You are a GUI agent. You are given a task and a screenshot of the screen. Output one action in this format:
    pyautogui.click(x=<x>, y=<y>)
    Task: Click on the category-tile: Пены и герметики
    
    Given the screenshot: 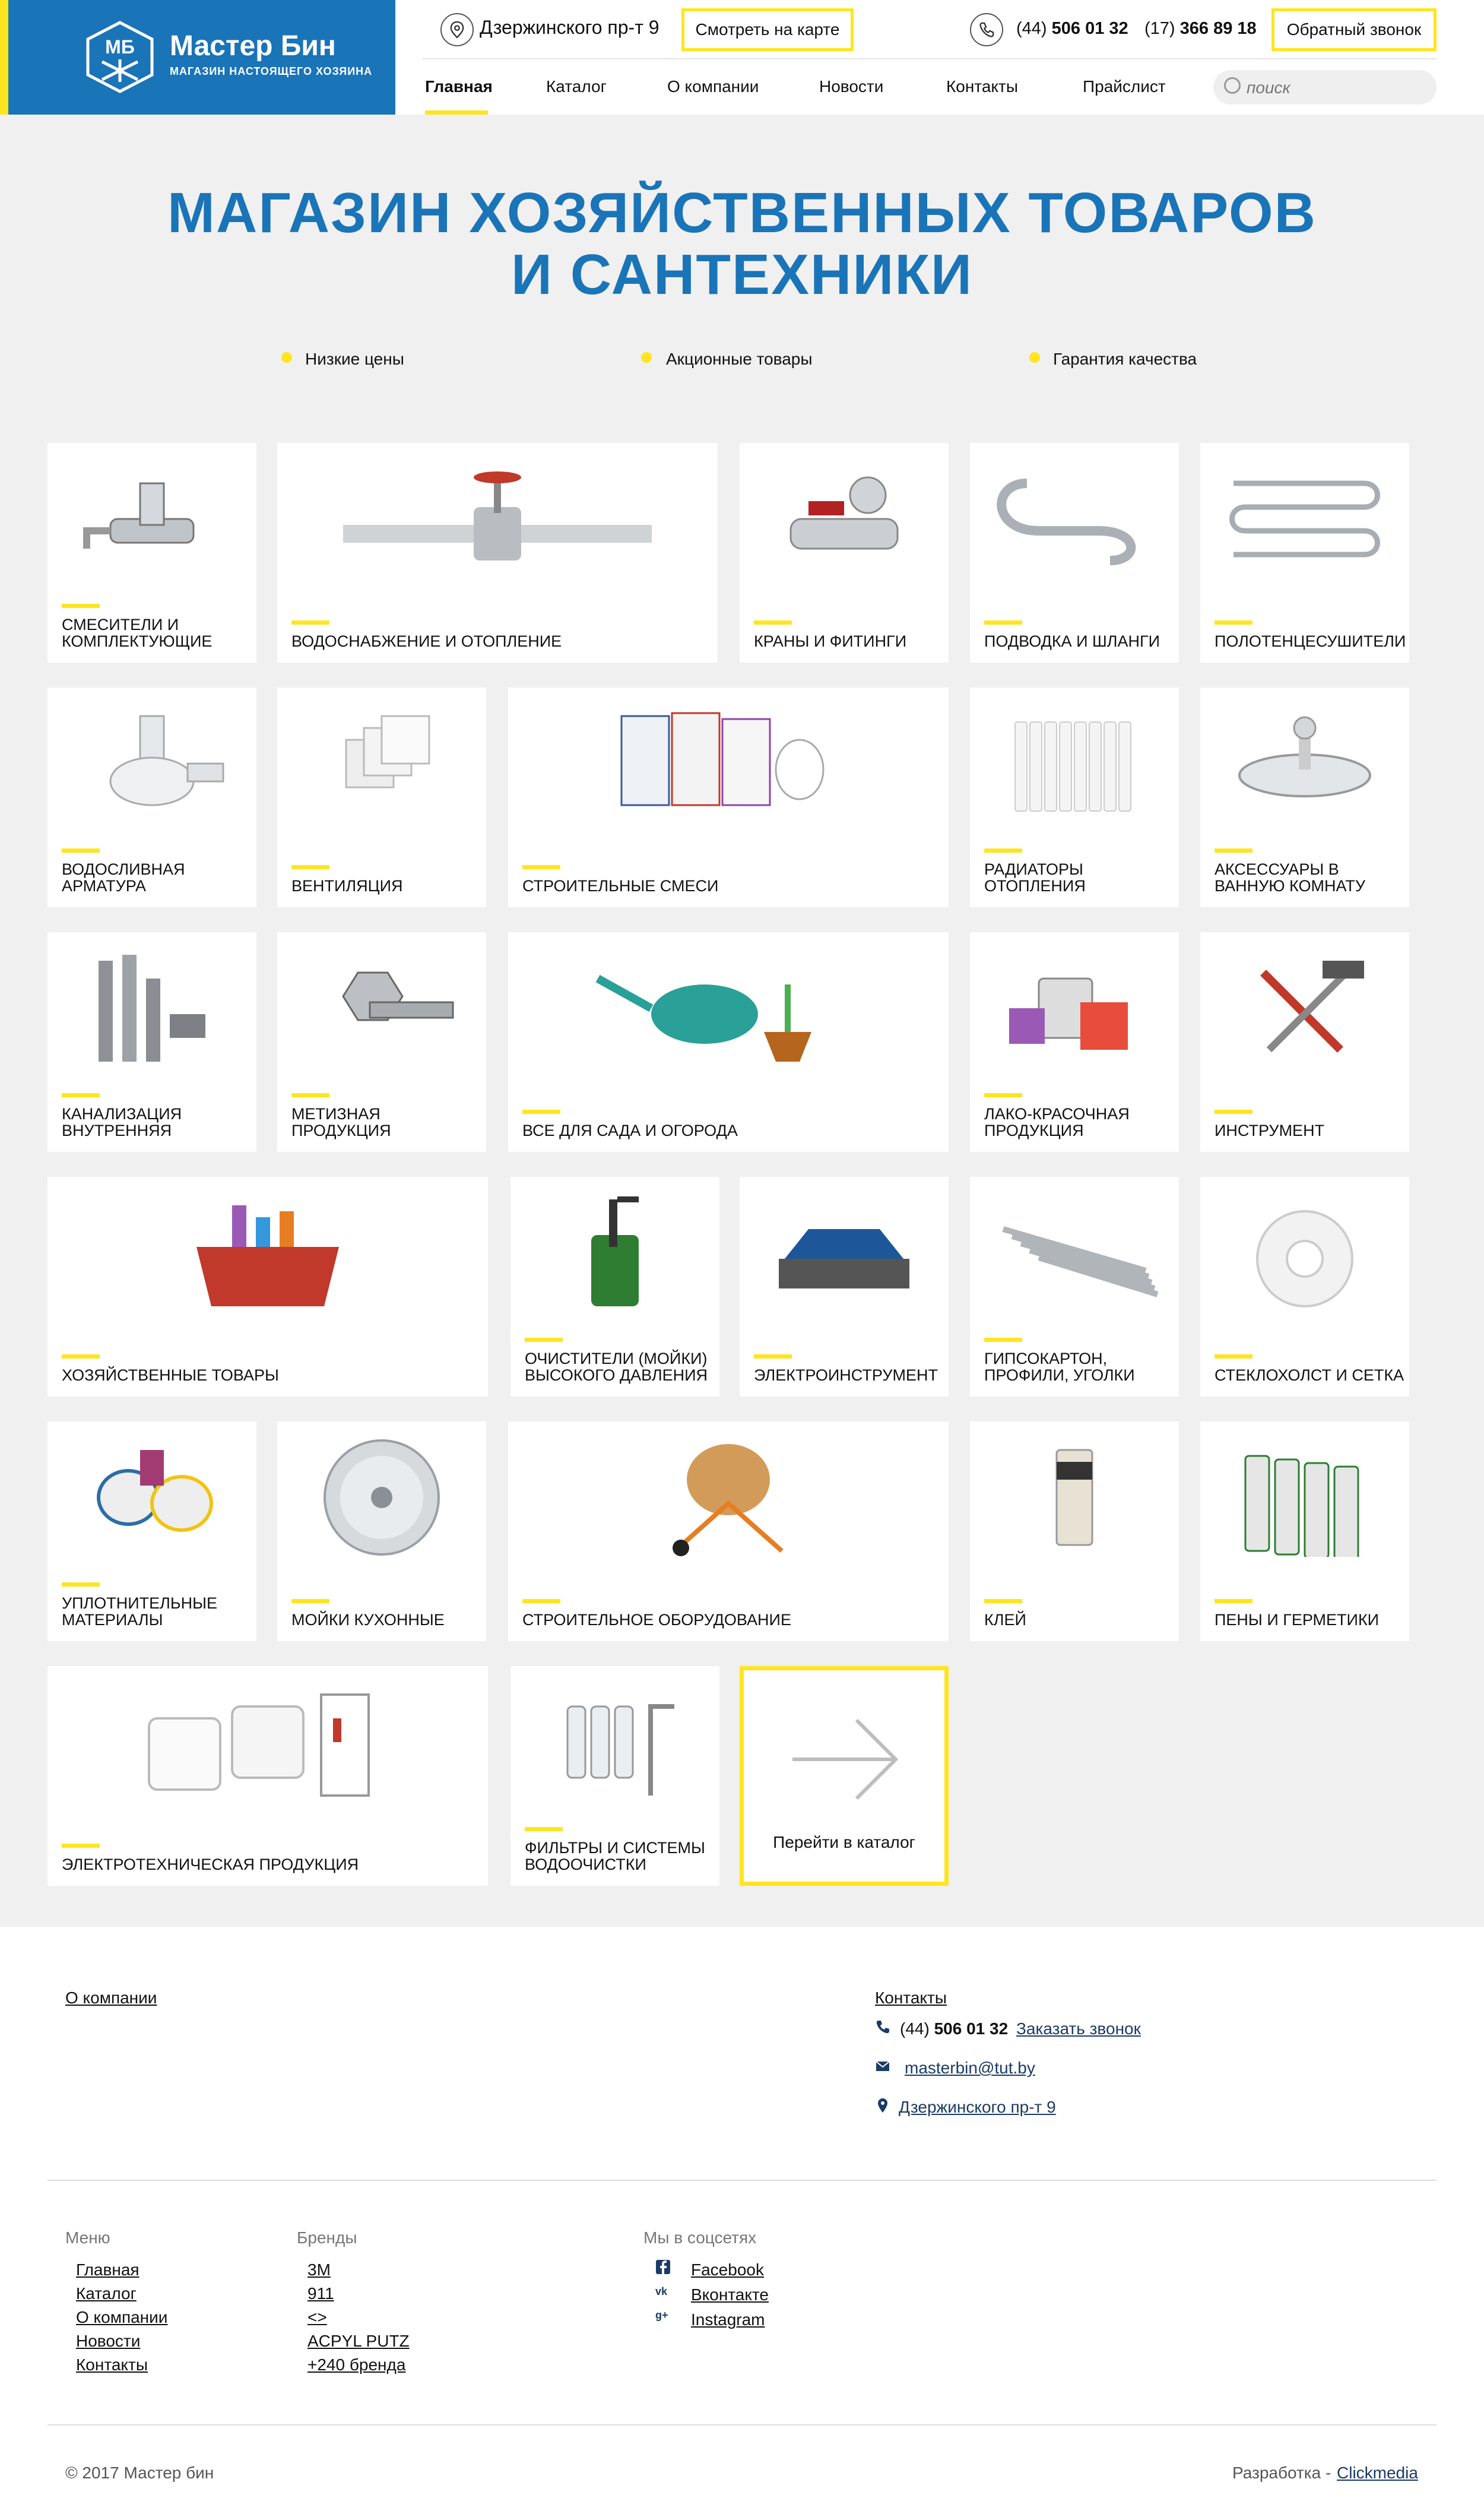 What is the action you would take?
    pyautogui.click(x=1304, y=1531)
    